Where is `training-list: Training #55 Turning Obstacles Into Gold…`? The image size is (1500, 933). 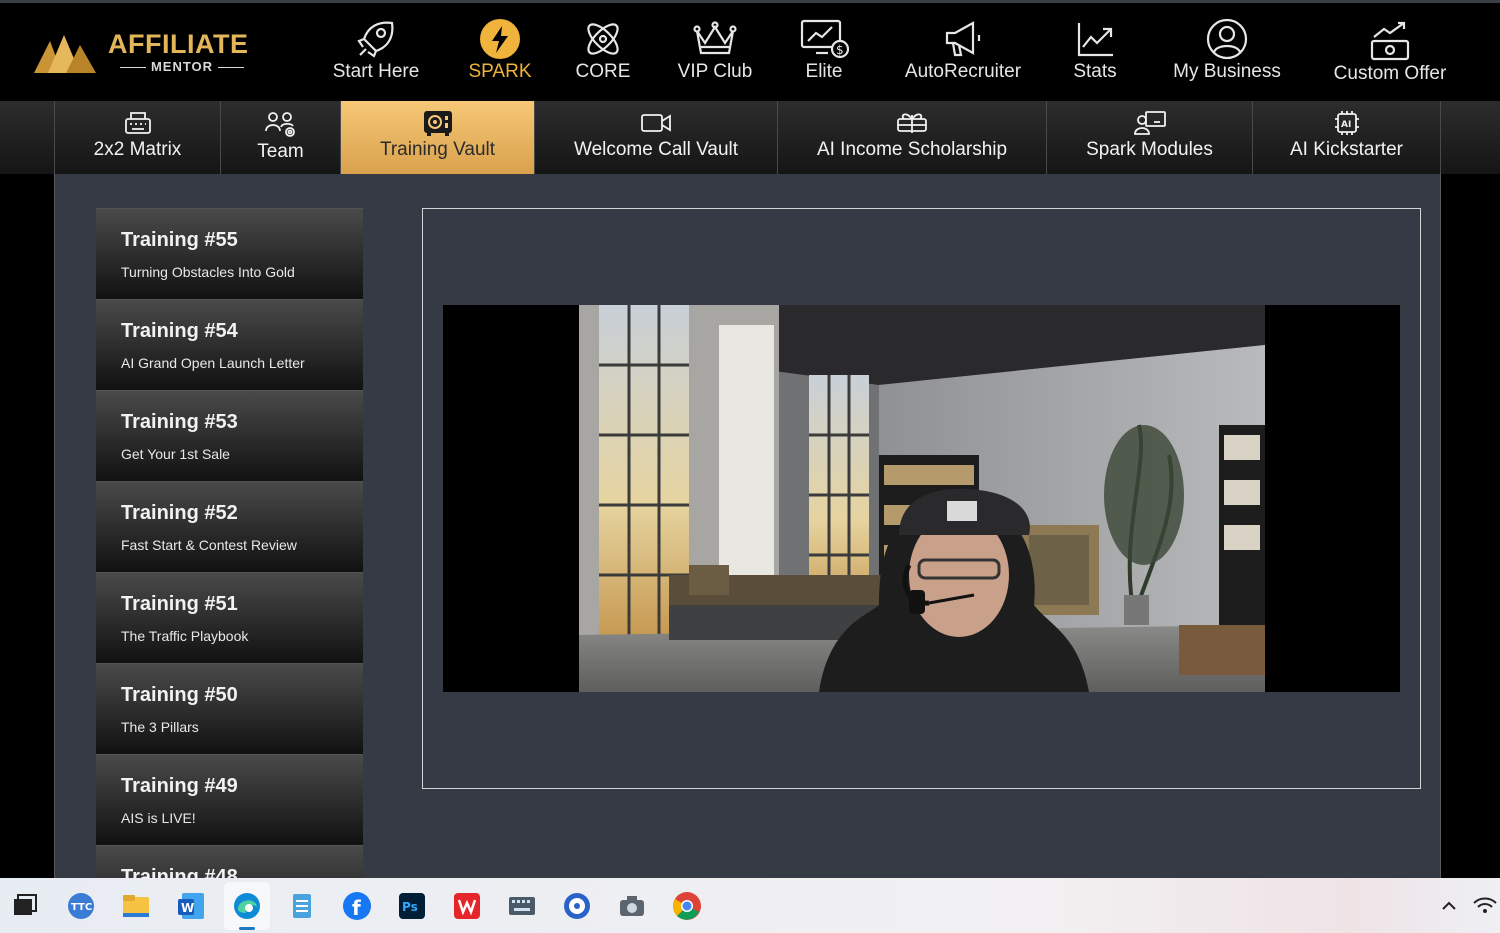
training-list: Training #55 Turning Obstacles Into Gold… is located at coordinates (229, 543).